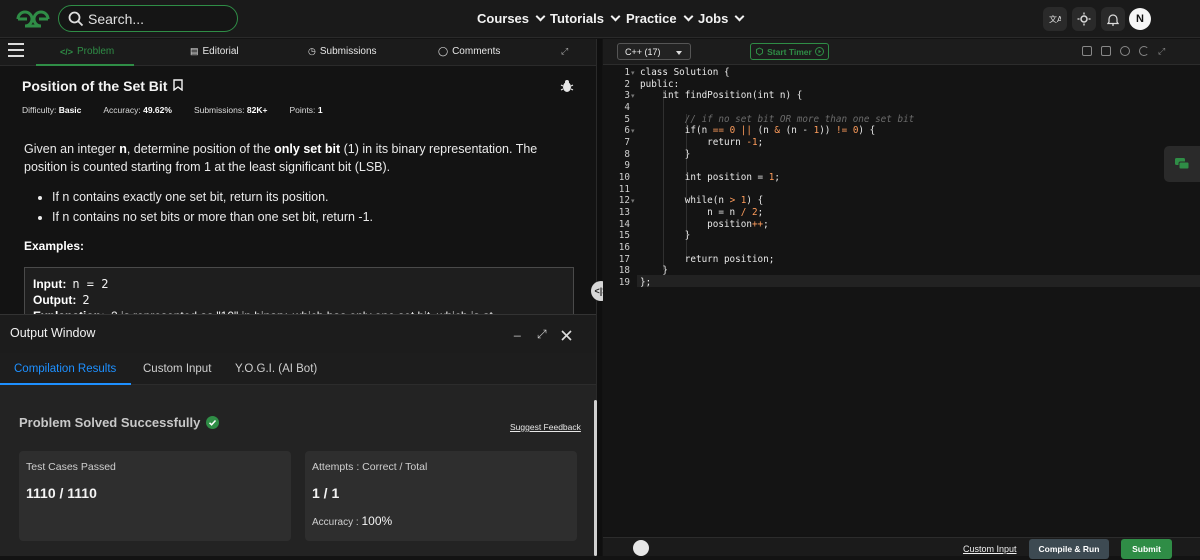  Describe the element at coordinates (721, 96) in the screenshot. I see `code-line: int findPosition(int n) {` at that location.